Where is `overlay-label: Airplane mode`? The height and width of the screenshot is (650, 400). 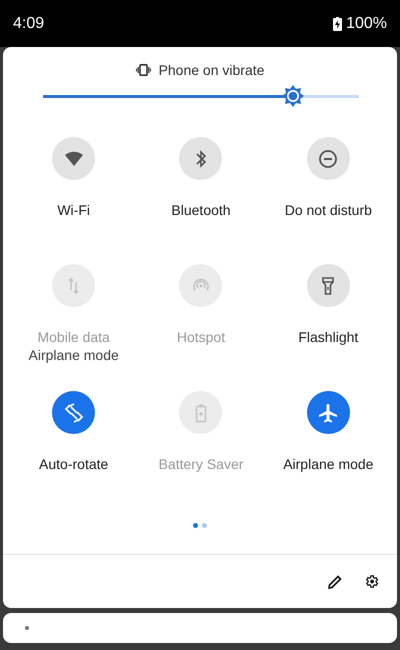 overlay-label: Airplane mode is located at coordinates (73, 355).